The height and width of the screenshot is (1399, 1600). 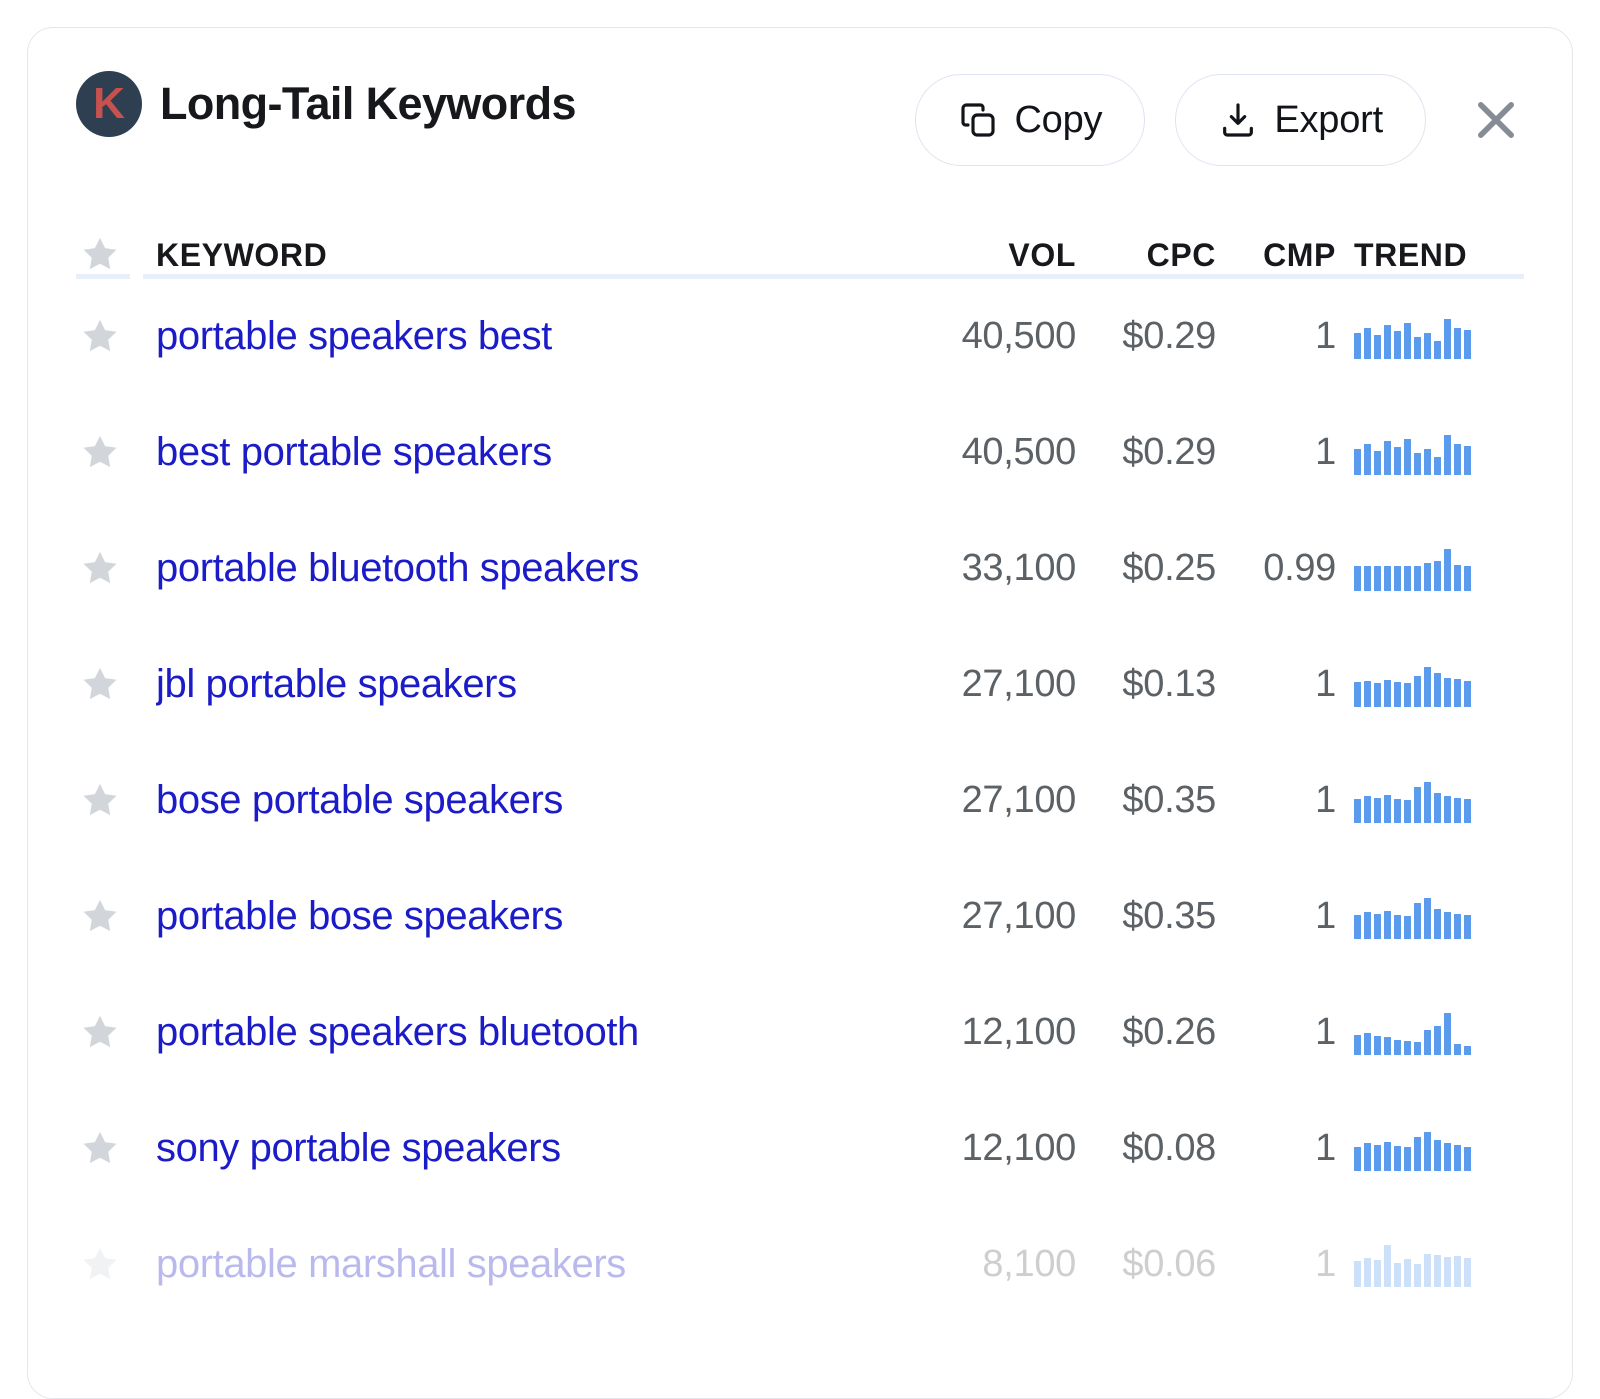 I want to click on header-star-cell, so click(x=116, y=254).